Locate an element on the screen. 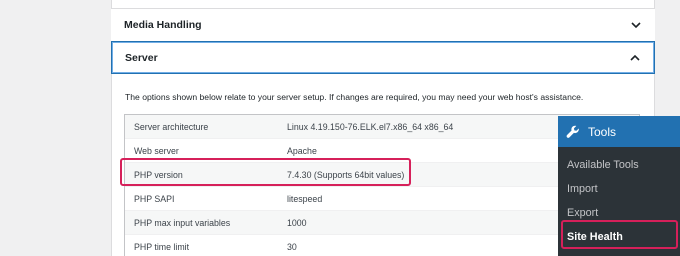 The width and height of the screenshot is (680, 256). menu-title: Tools is located at coordinates (602, 131).